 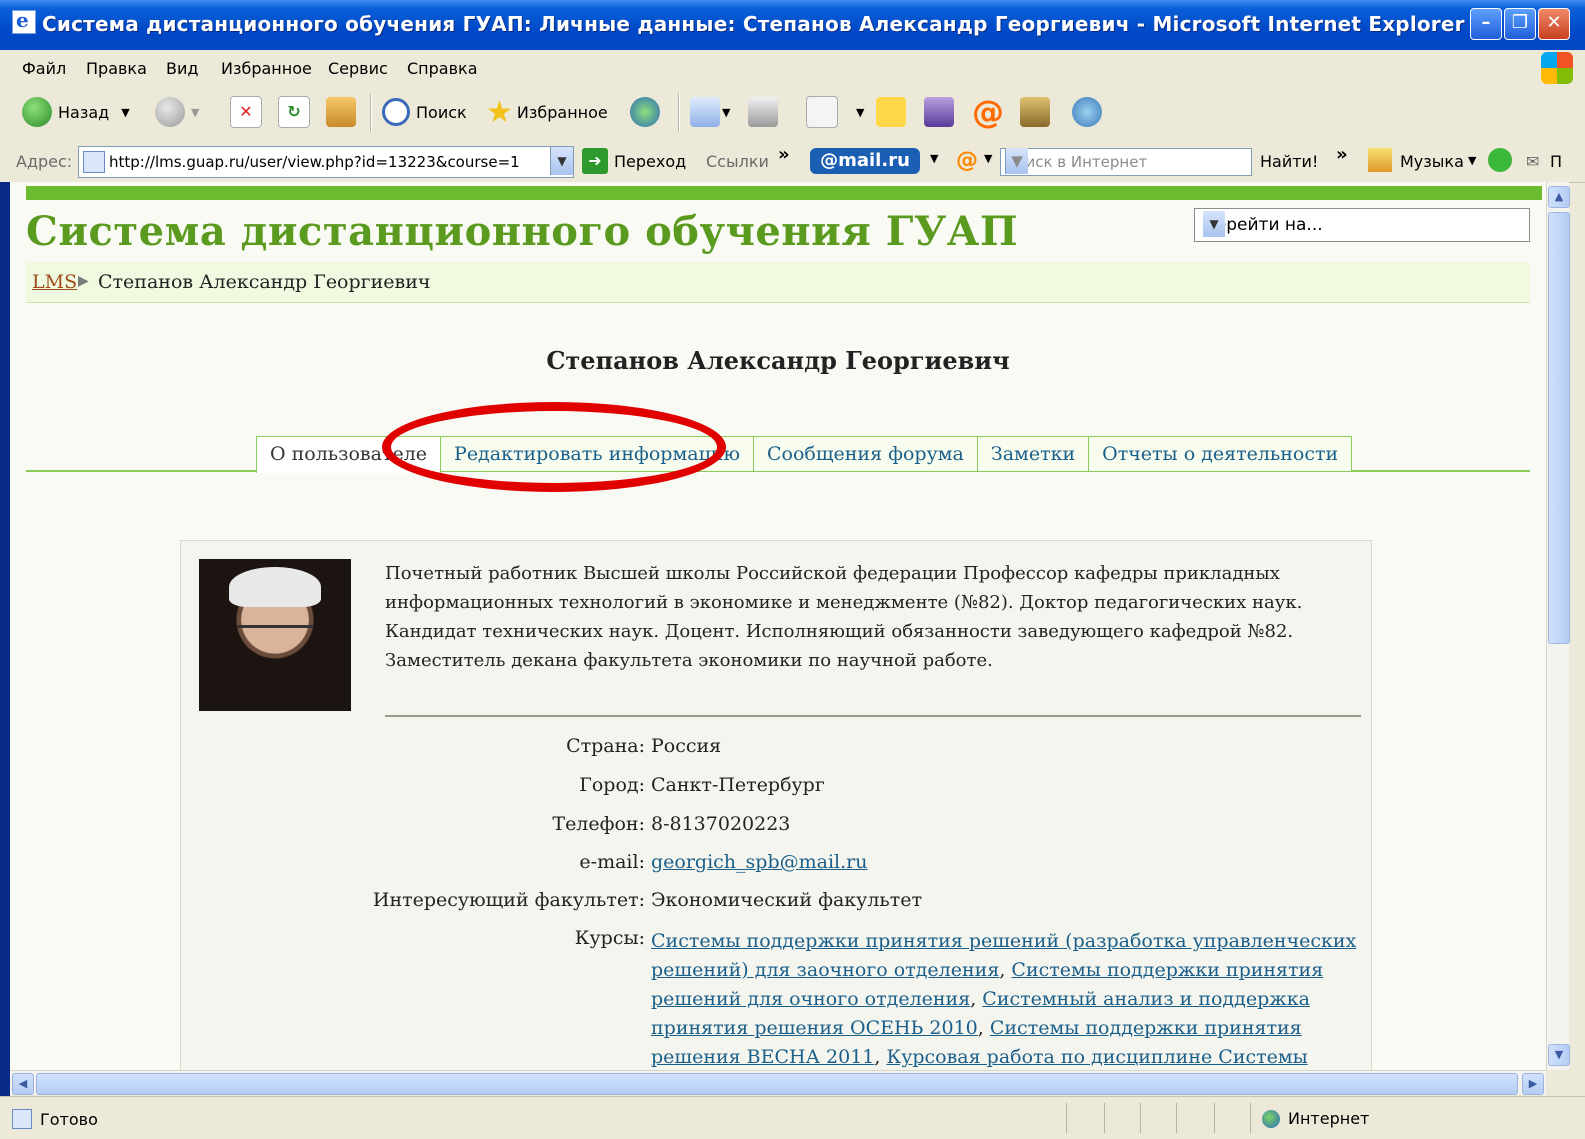 I want to click on status-text: Готово, so click(x=55, y=1119).